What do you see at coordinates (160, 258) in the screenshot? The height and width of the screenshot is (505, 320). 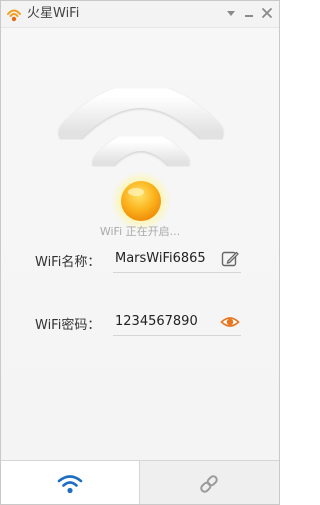 I see `wifi-name-value: MarsWiFi6865` at bounding box center [160, 258].